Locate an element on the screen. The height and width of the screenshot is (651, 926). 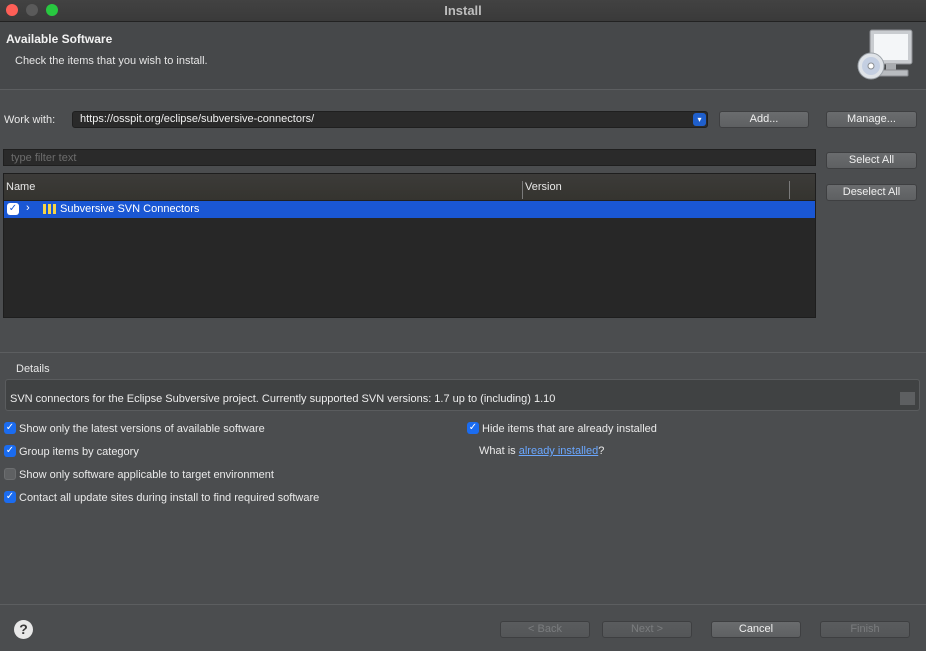
hide-installed-checkbox: ✓ is located at coordinates (473, 428).